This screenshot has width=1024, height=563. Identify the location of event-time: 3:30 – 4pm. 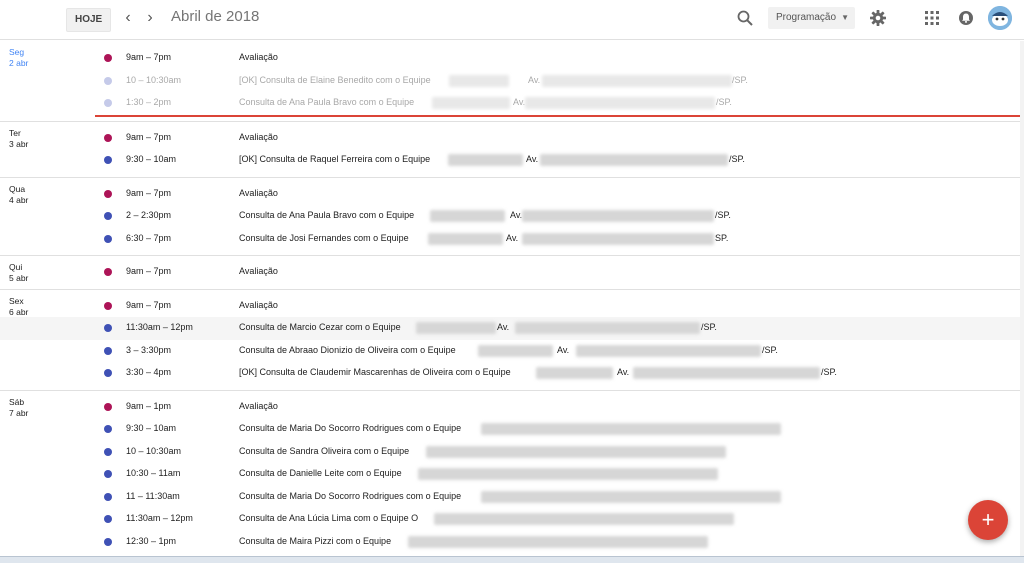
(149, 372).